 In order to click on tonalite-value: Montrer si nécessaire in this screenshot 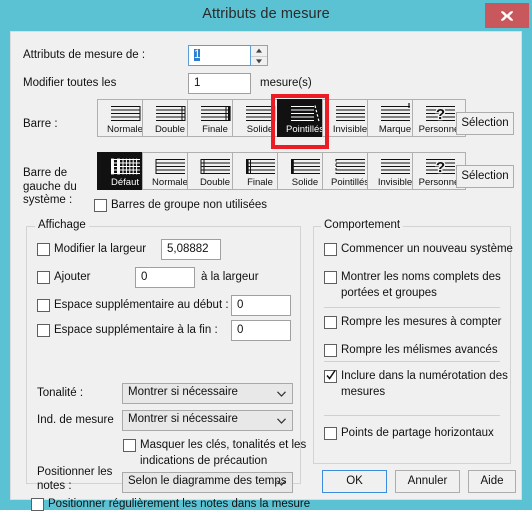, I will do `click(183, 392)`.